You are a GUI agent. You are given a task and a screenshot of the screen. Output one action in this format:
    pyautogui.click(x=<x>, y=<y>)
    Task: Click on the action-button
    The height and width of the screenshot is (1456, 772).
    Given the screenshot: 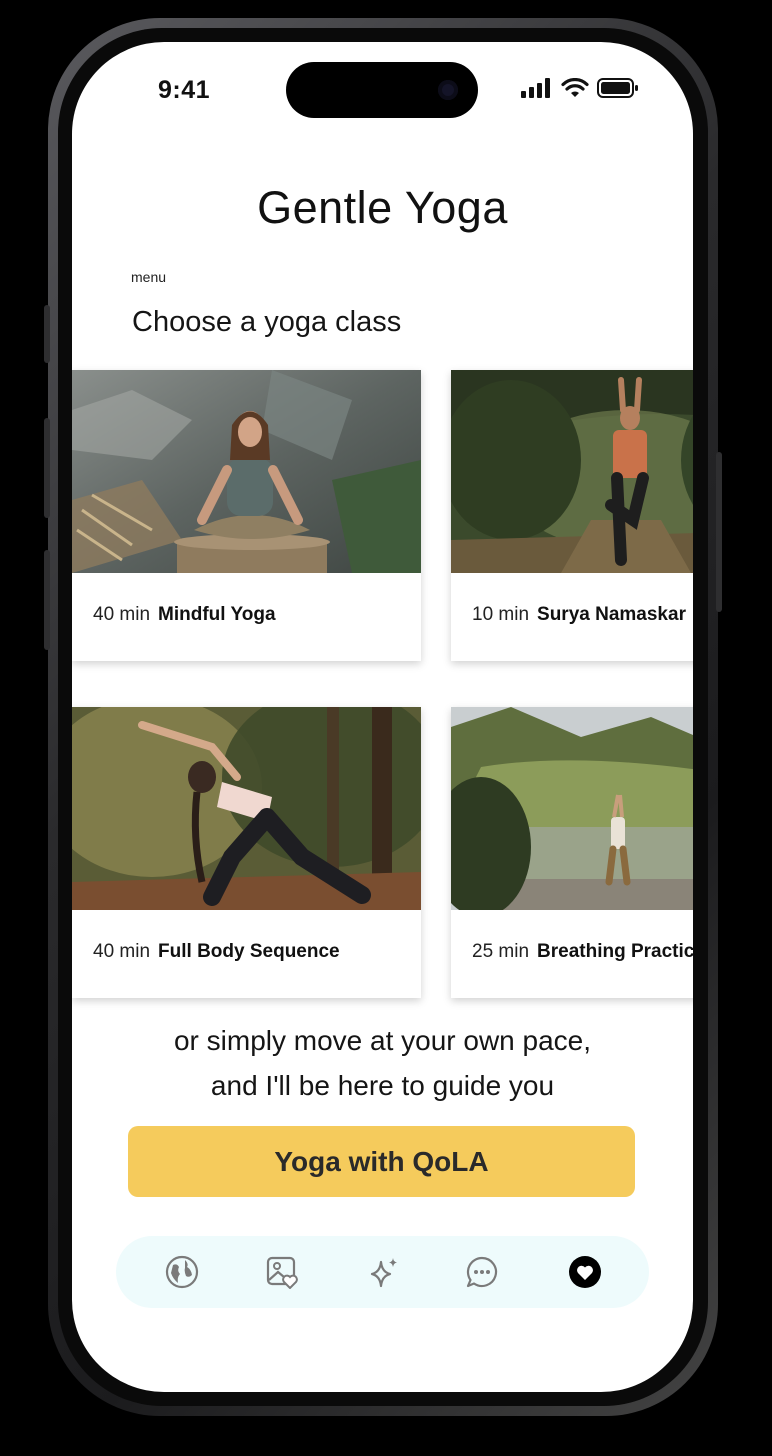 What is the action you would take?
    pyautogui.click(x=47, y=334)
    